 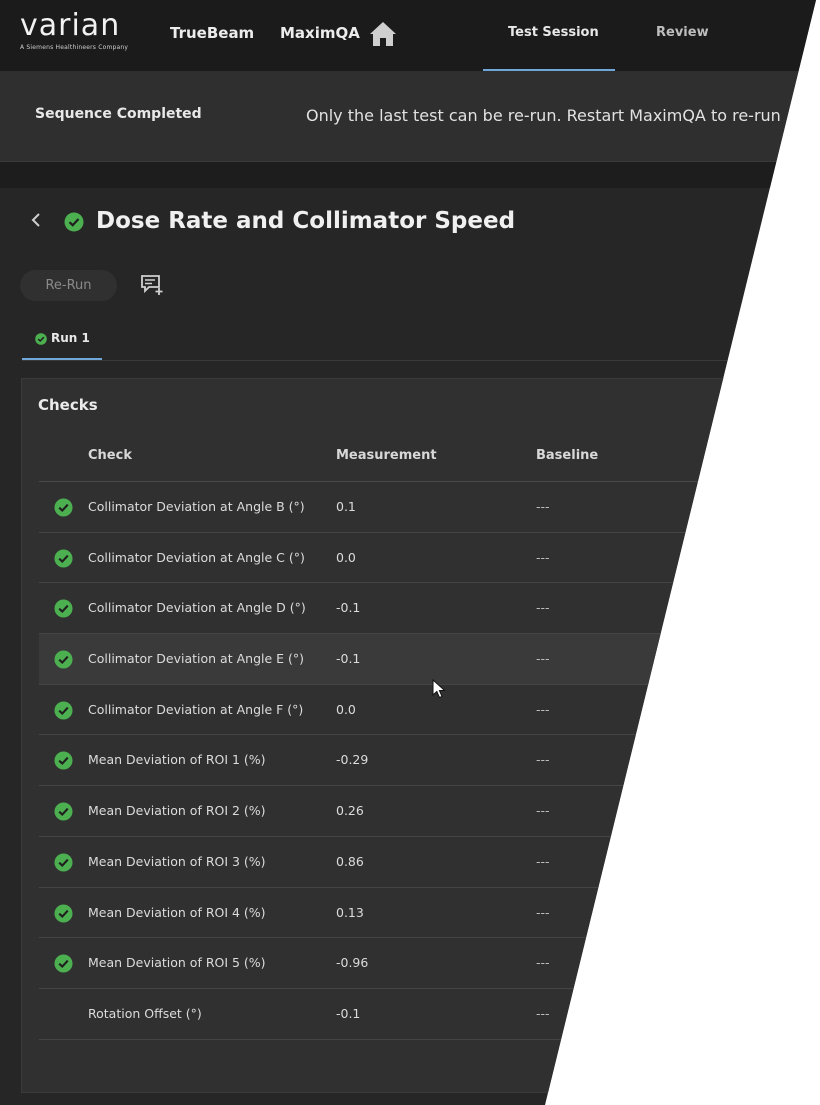 What do you see at coordinates (409, 963) in the screenshot?
I see `table-row: Mean Deviation of ROI 5 (%) -0.96 ---` at bounding box center [409, 963].